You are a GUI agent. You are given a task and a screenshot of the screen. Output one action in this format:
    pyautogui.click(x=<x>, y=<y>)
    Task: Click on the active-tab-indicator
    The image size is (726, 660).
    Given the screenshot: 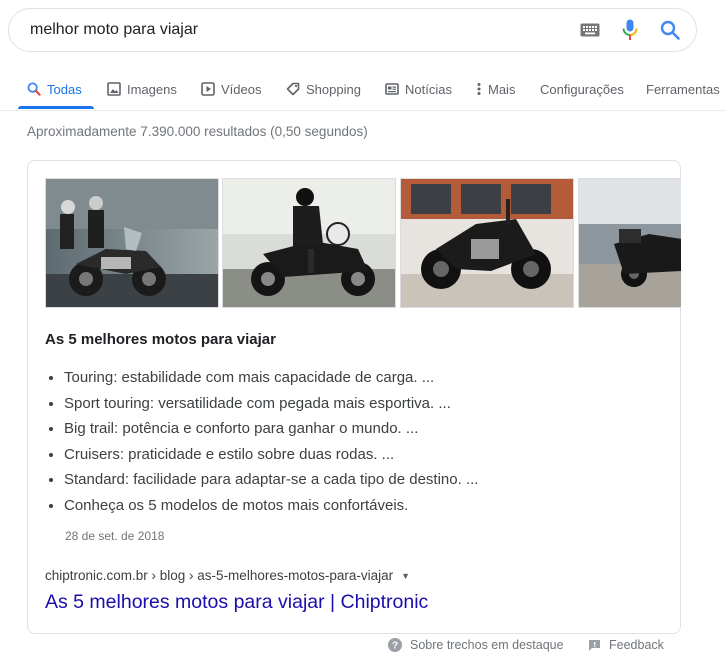 What is the action you would take?
    pyautogui.click(x=56, y=107)
    